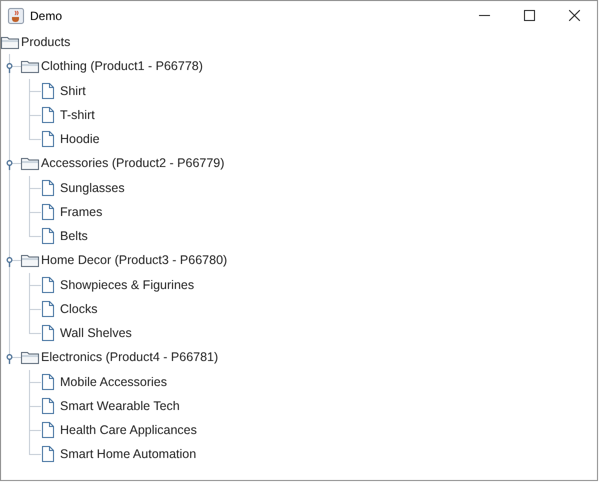 The image size is (600, 483). Describe the element at coordinates (134, 260) in the screenshot. I see `tree-node: Home Decor (Product3 - P66780)` at that location.